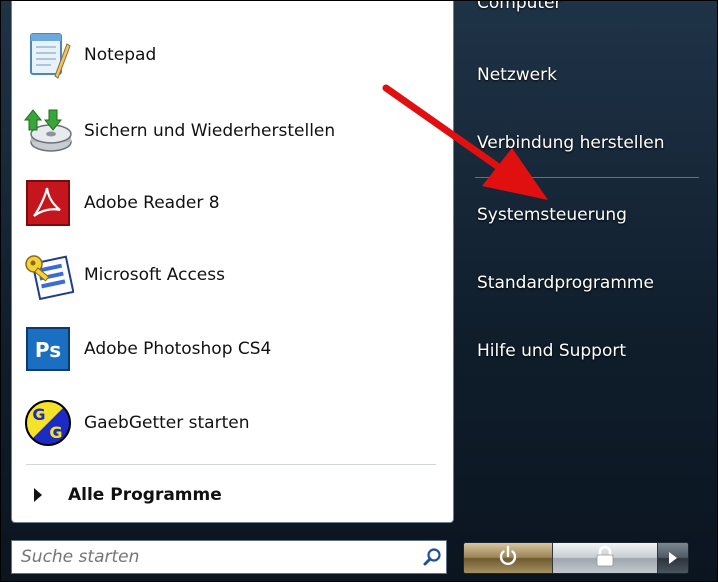 The width and height of the screenshot is (718, 582). Describe the element at coordinates (210, 131) in the screenshot. I see `program-label: Sichern und Wiederherstellen` at that location.